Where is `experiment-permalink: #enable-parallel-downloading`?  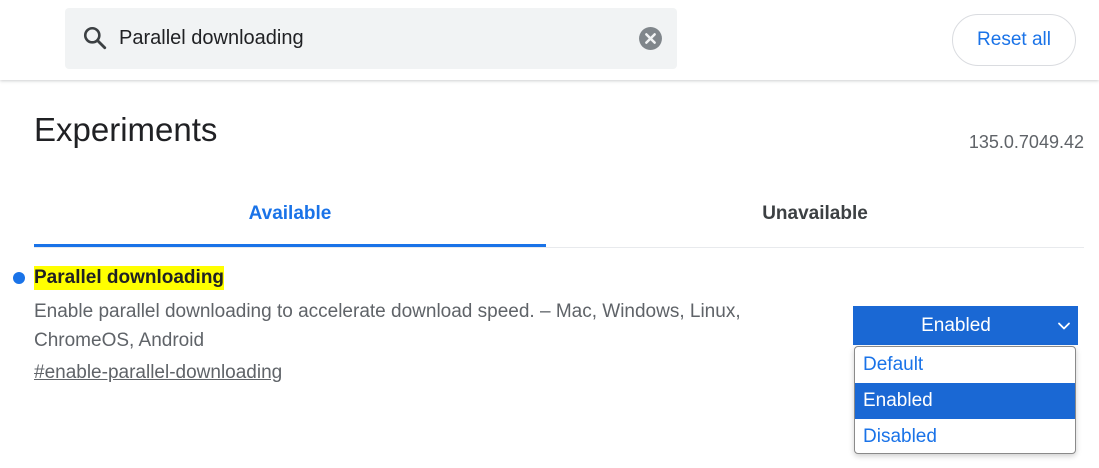
experiment-permalink: #enable-parallel-downloading is located at coordinates (158, 373).